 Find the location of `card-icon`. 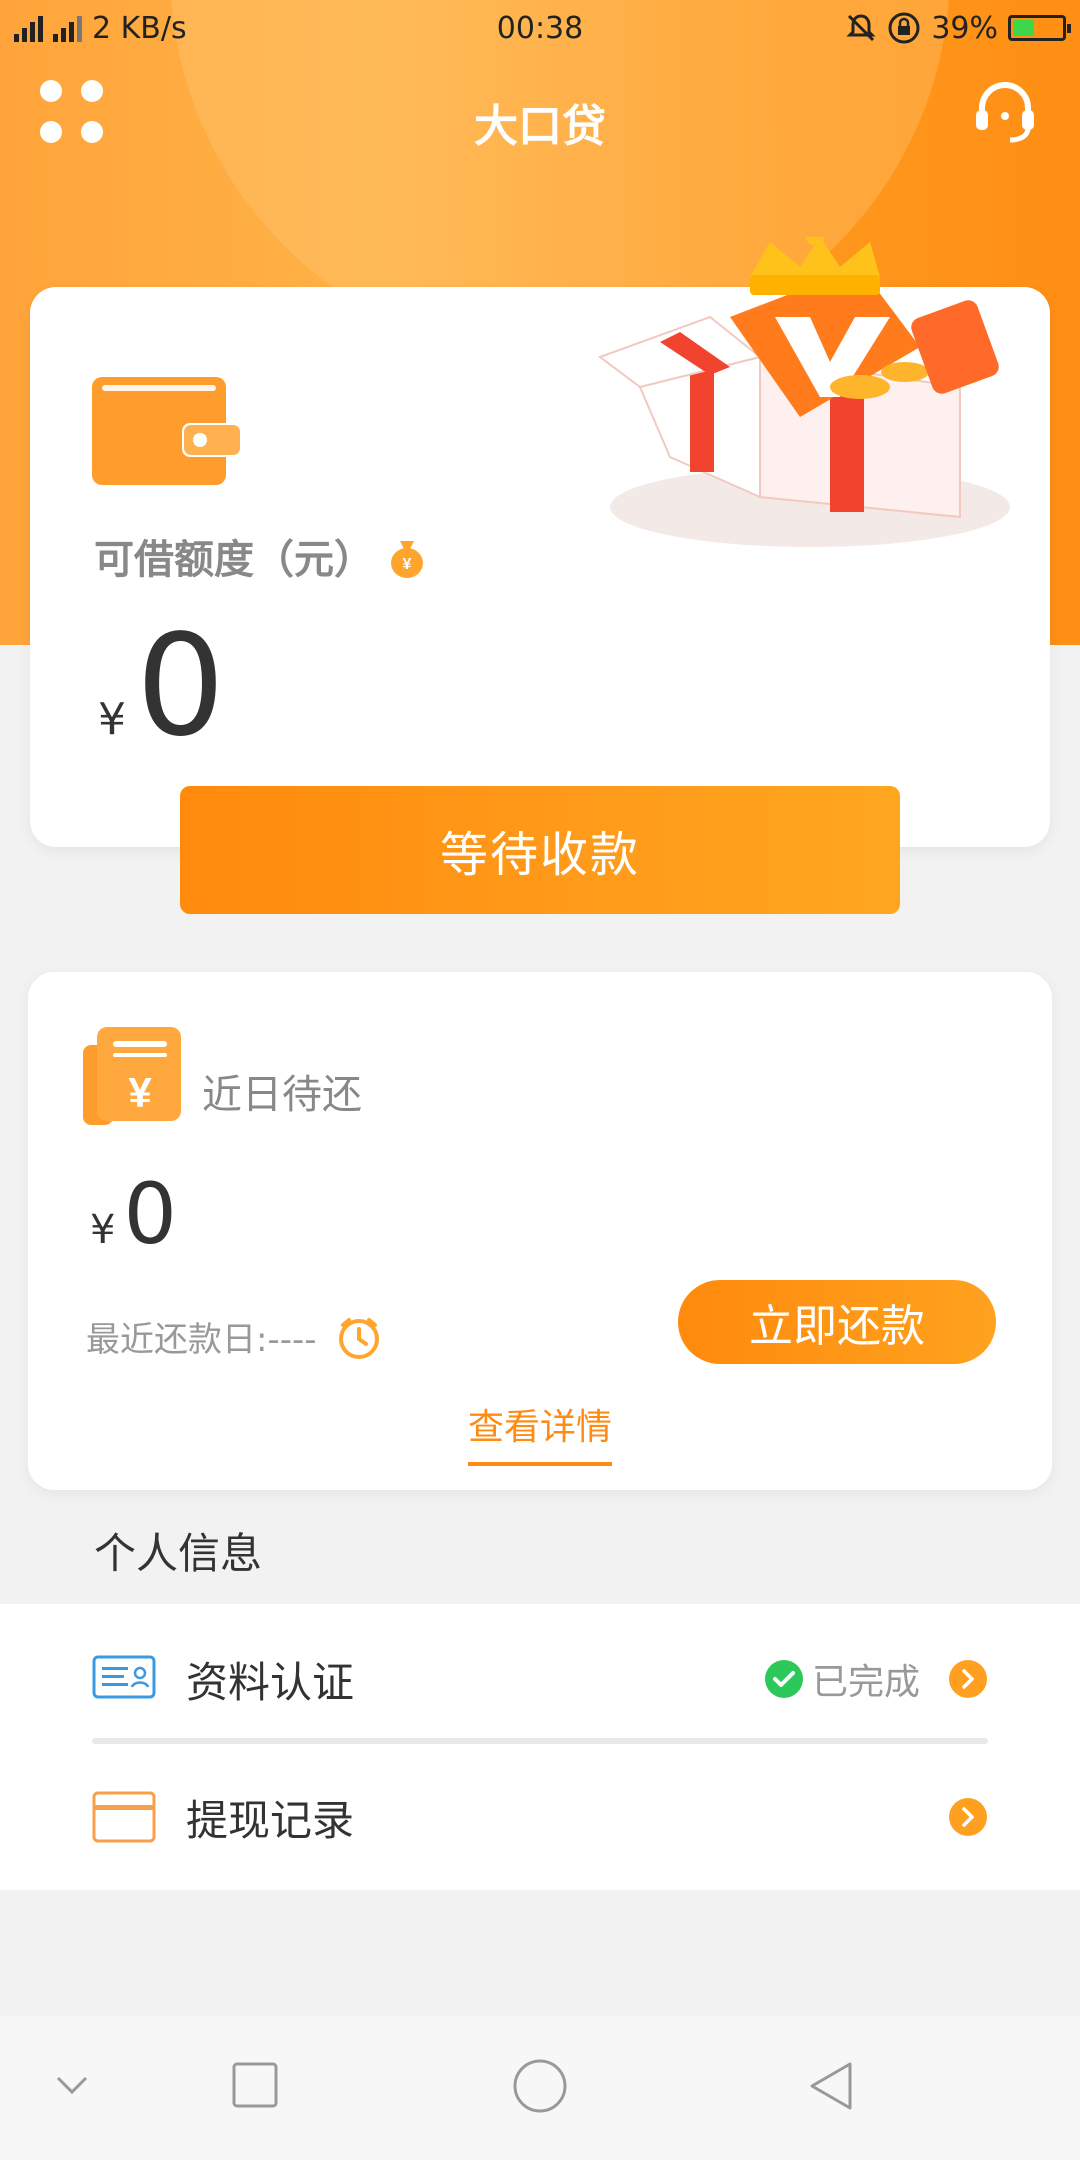

card-icon is located at coordinates (124, 1817).